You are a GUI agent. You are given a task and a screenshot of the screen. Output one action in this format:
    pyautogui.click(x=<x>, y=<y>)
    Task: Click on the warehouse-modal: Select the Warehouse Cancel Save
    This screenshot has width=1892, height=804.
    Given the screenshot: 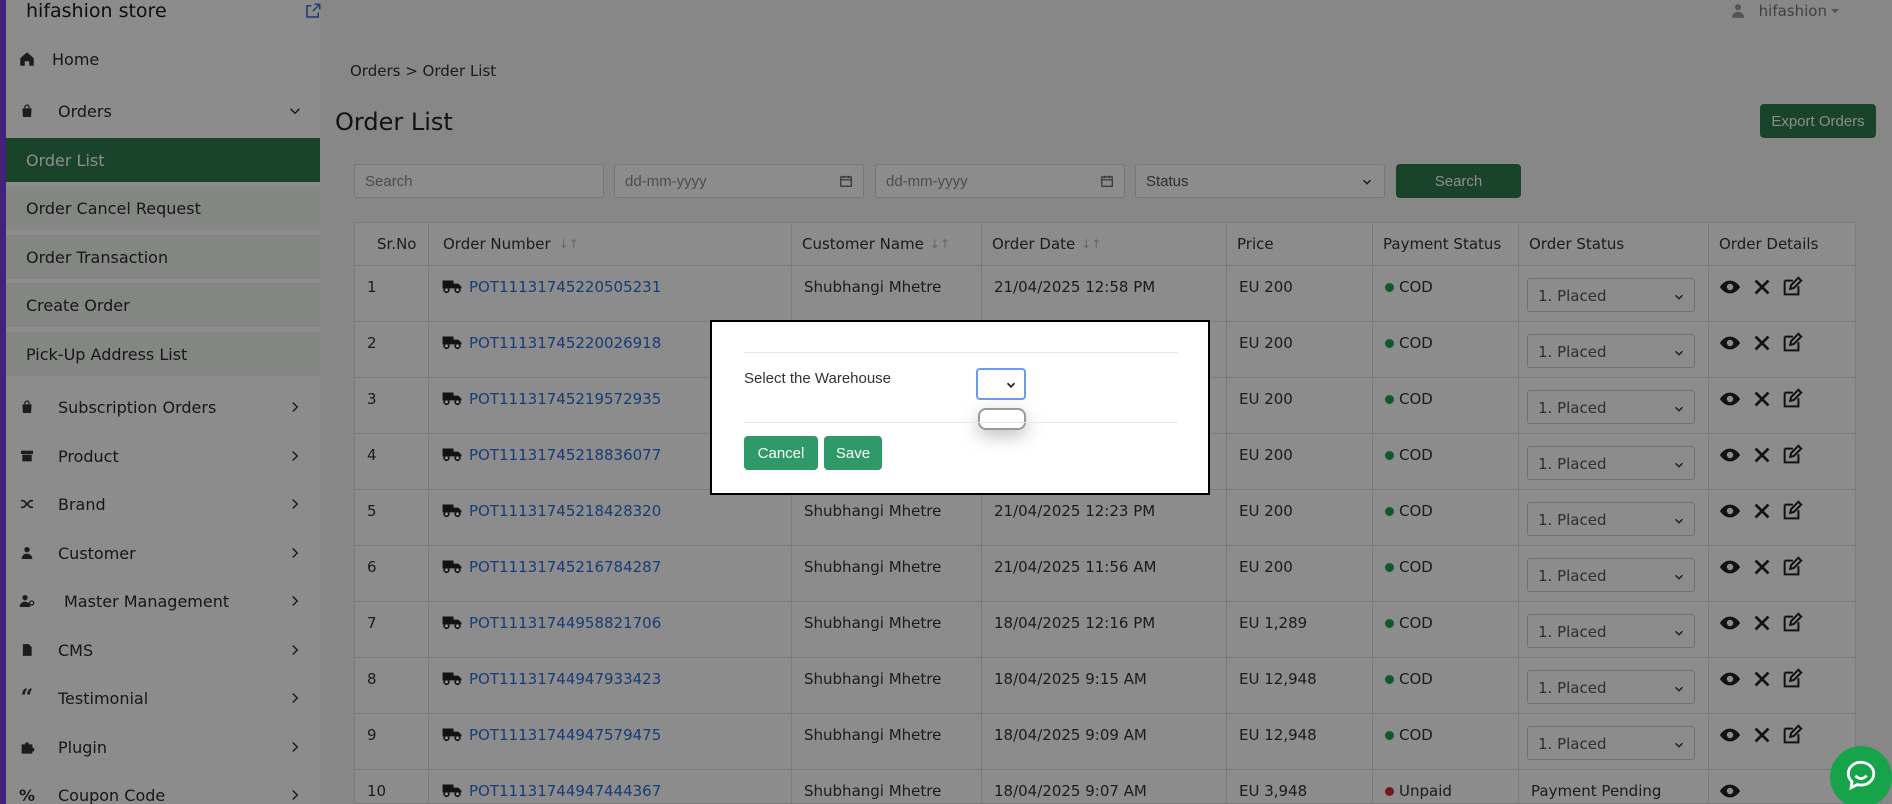 What is the action you would take?
    pyautogui.click(x=960, y=407)
    